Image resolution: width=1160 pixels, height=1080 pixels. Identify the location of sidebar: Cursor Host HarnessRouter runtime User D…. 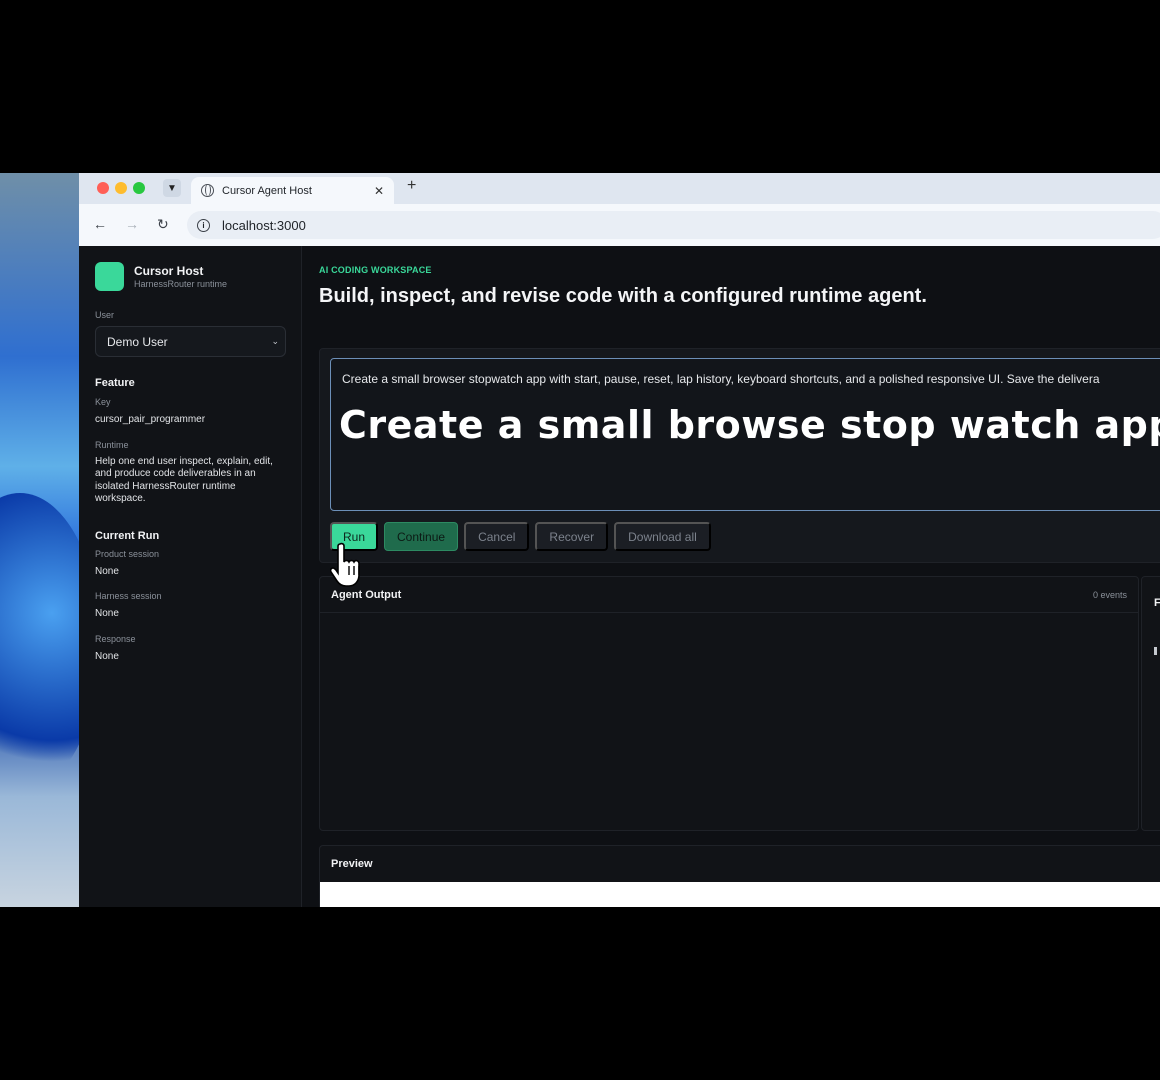
(190, 576).